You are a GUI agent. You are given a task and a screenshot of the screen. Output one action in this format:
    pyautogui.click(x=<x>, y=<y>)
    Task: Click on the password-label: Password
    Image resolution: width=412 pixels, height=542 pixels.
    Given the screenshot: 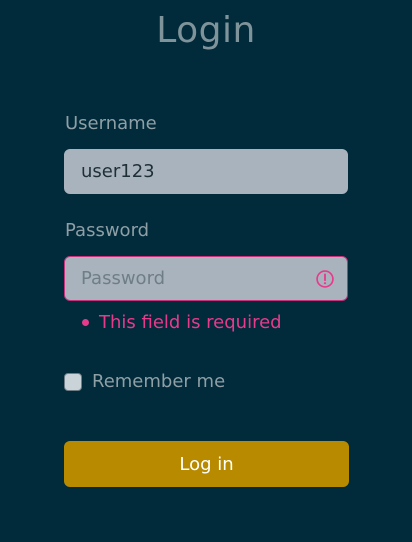 What is the action you would take?
    pyautogui.click(x=107, y=230)
    